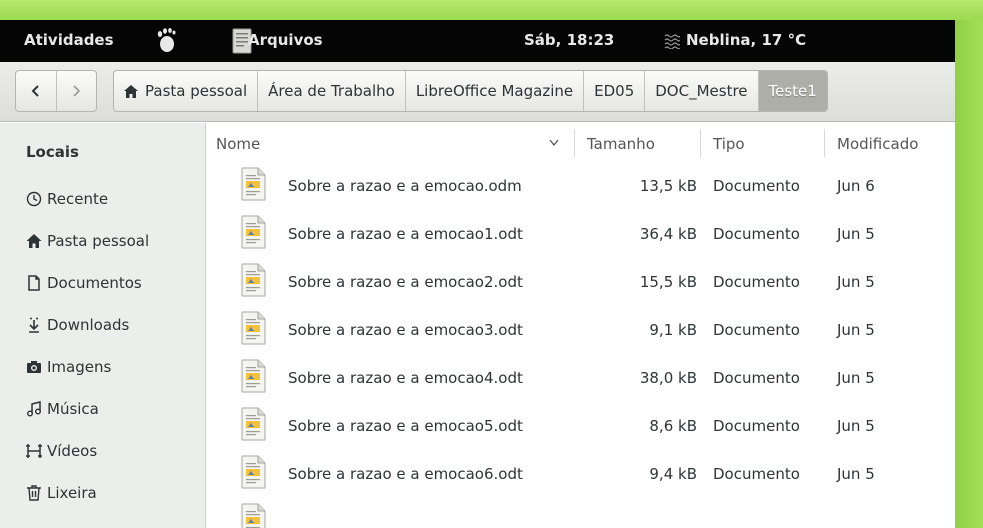  I want to click on back-button, so click(36, 91).